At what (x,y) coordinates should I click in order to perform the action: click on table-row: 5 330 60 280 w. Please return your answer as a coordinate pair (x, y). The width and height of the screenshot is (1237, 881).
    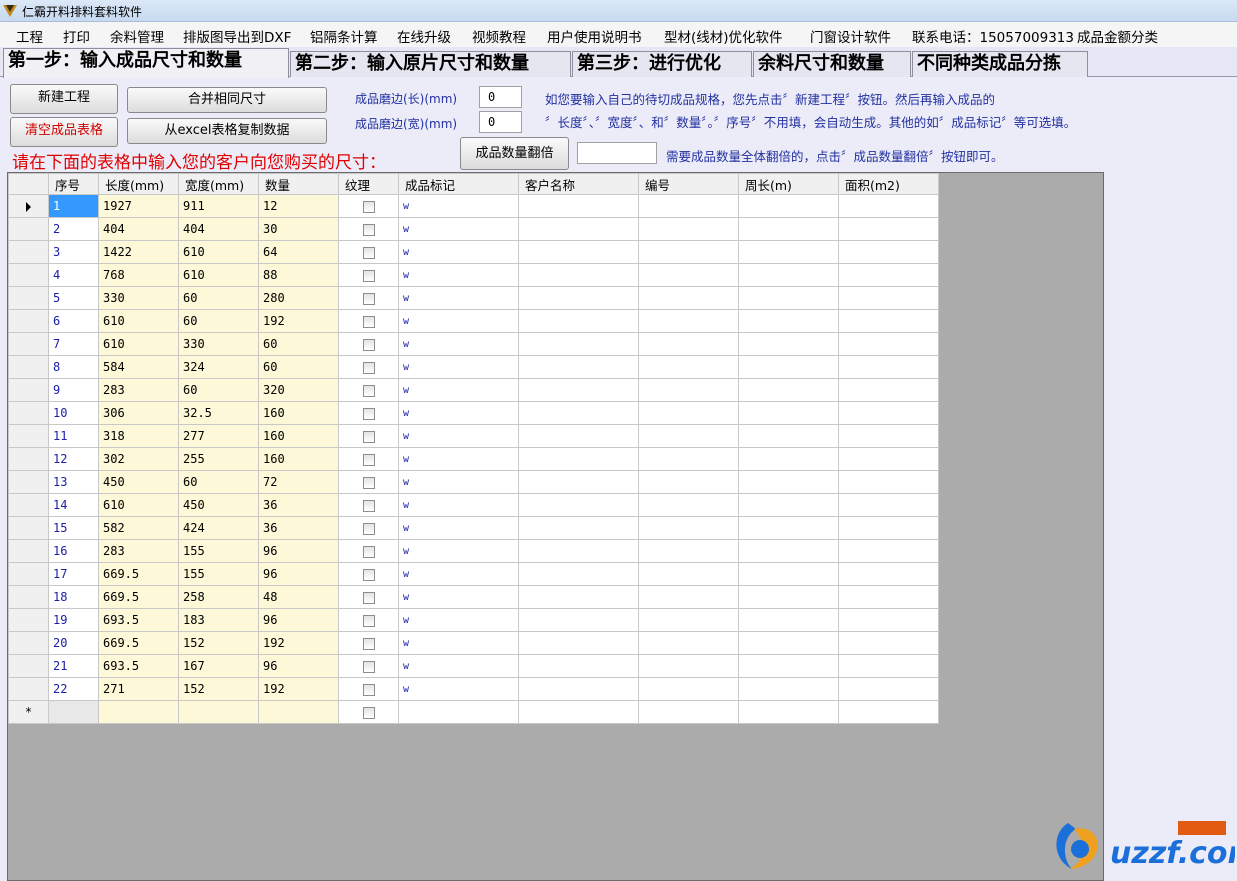
    Looking at the image, I should click on (473, 298).